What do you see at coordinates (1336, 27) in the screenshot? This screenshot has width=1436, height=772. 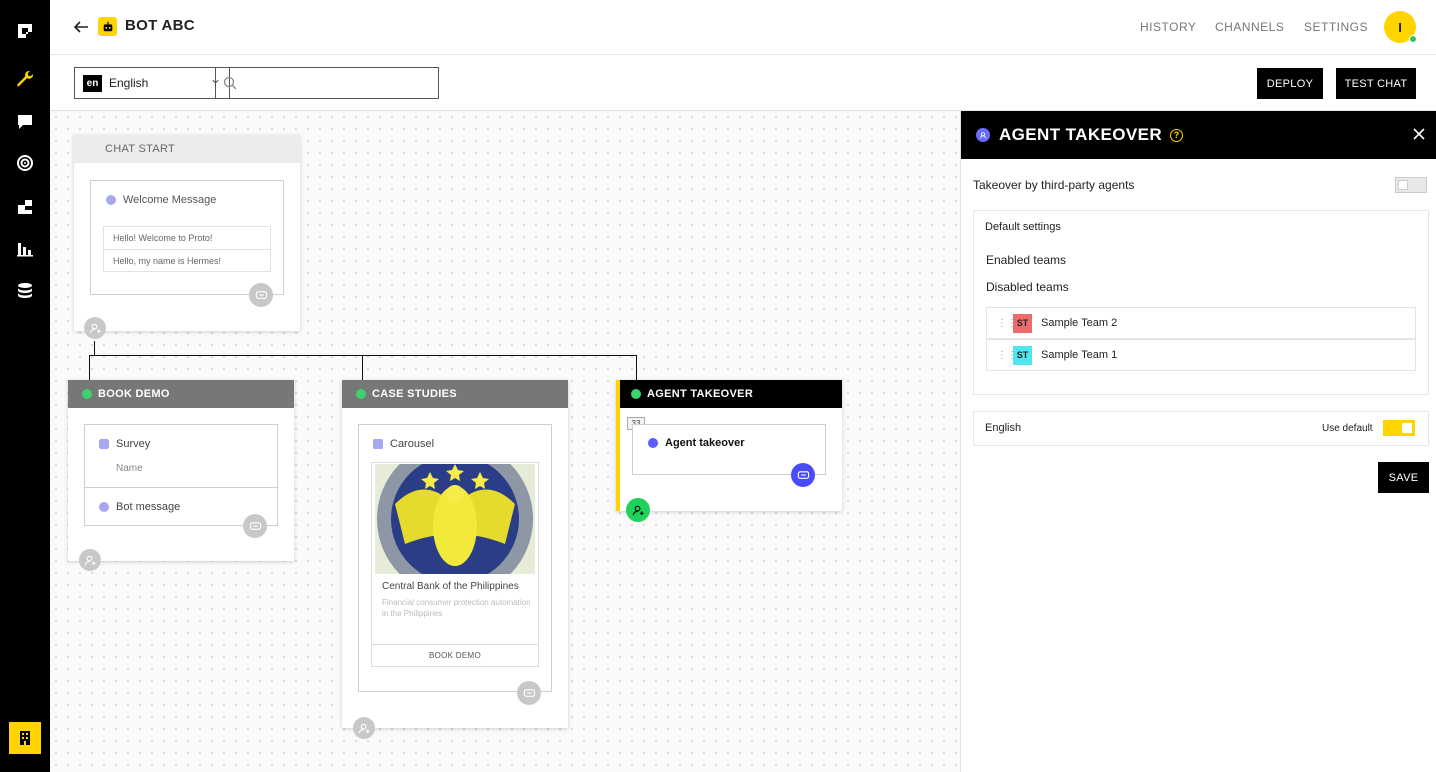 I see `nav-settings: SETTINGS` at bounding box center [1336, 27].